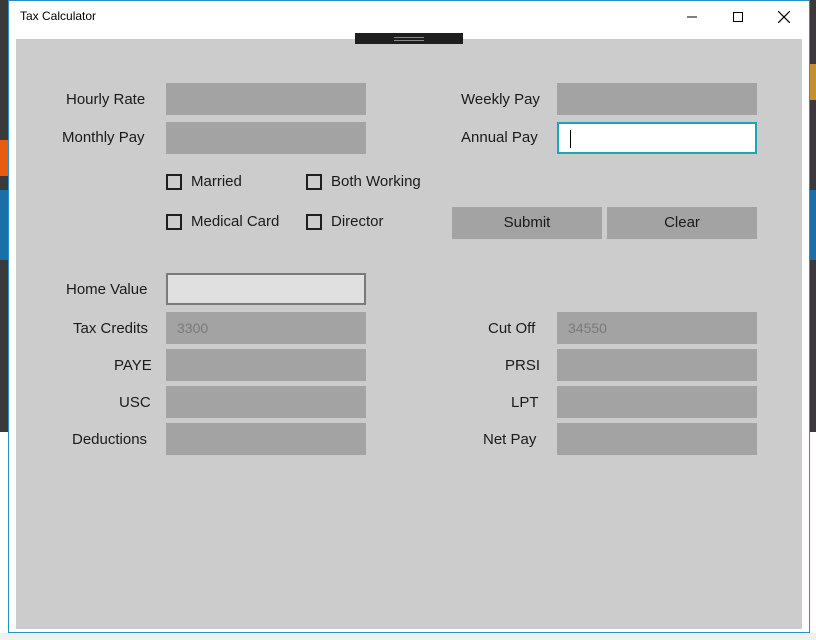 The width and height of the screenshot is (816, 640). What do you see at coordinates (106, 99) in the screenshot?
I see `hourly-rate-label: Hourly Rate` at bounding box center [106, 99].